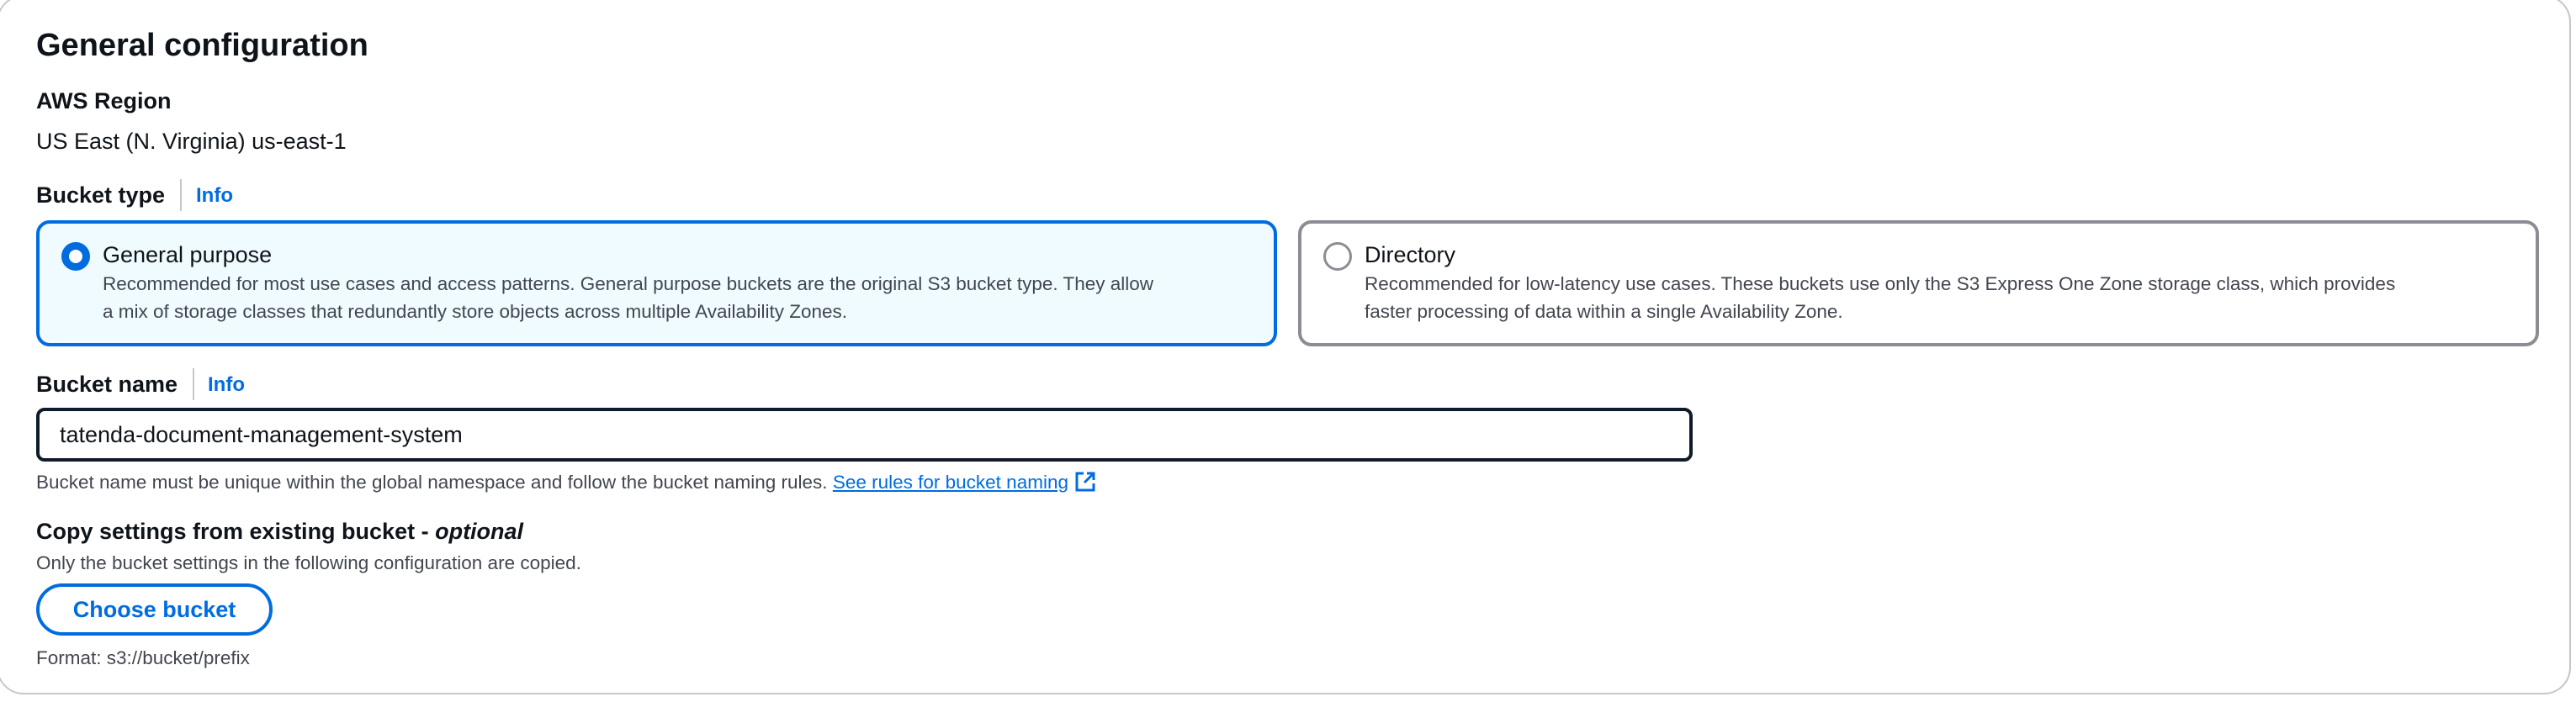 This screenshot has height=702, width=2576. What do you see at coordinates (188, 254) in the screenshot?
I see `general-purpose-title: General purpose` at bounding box center [188, 254].